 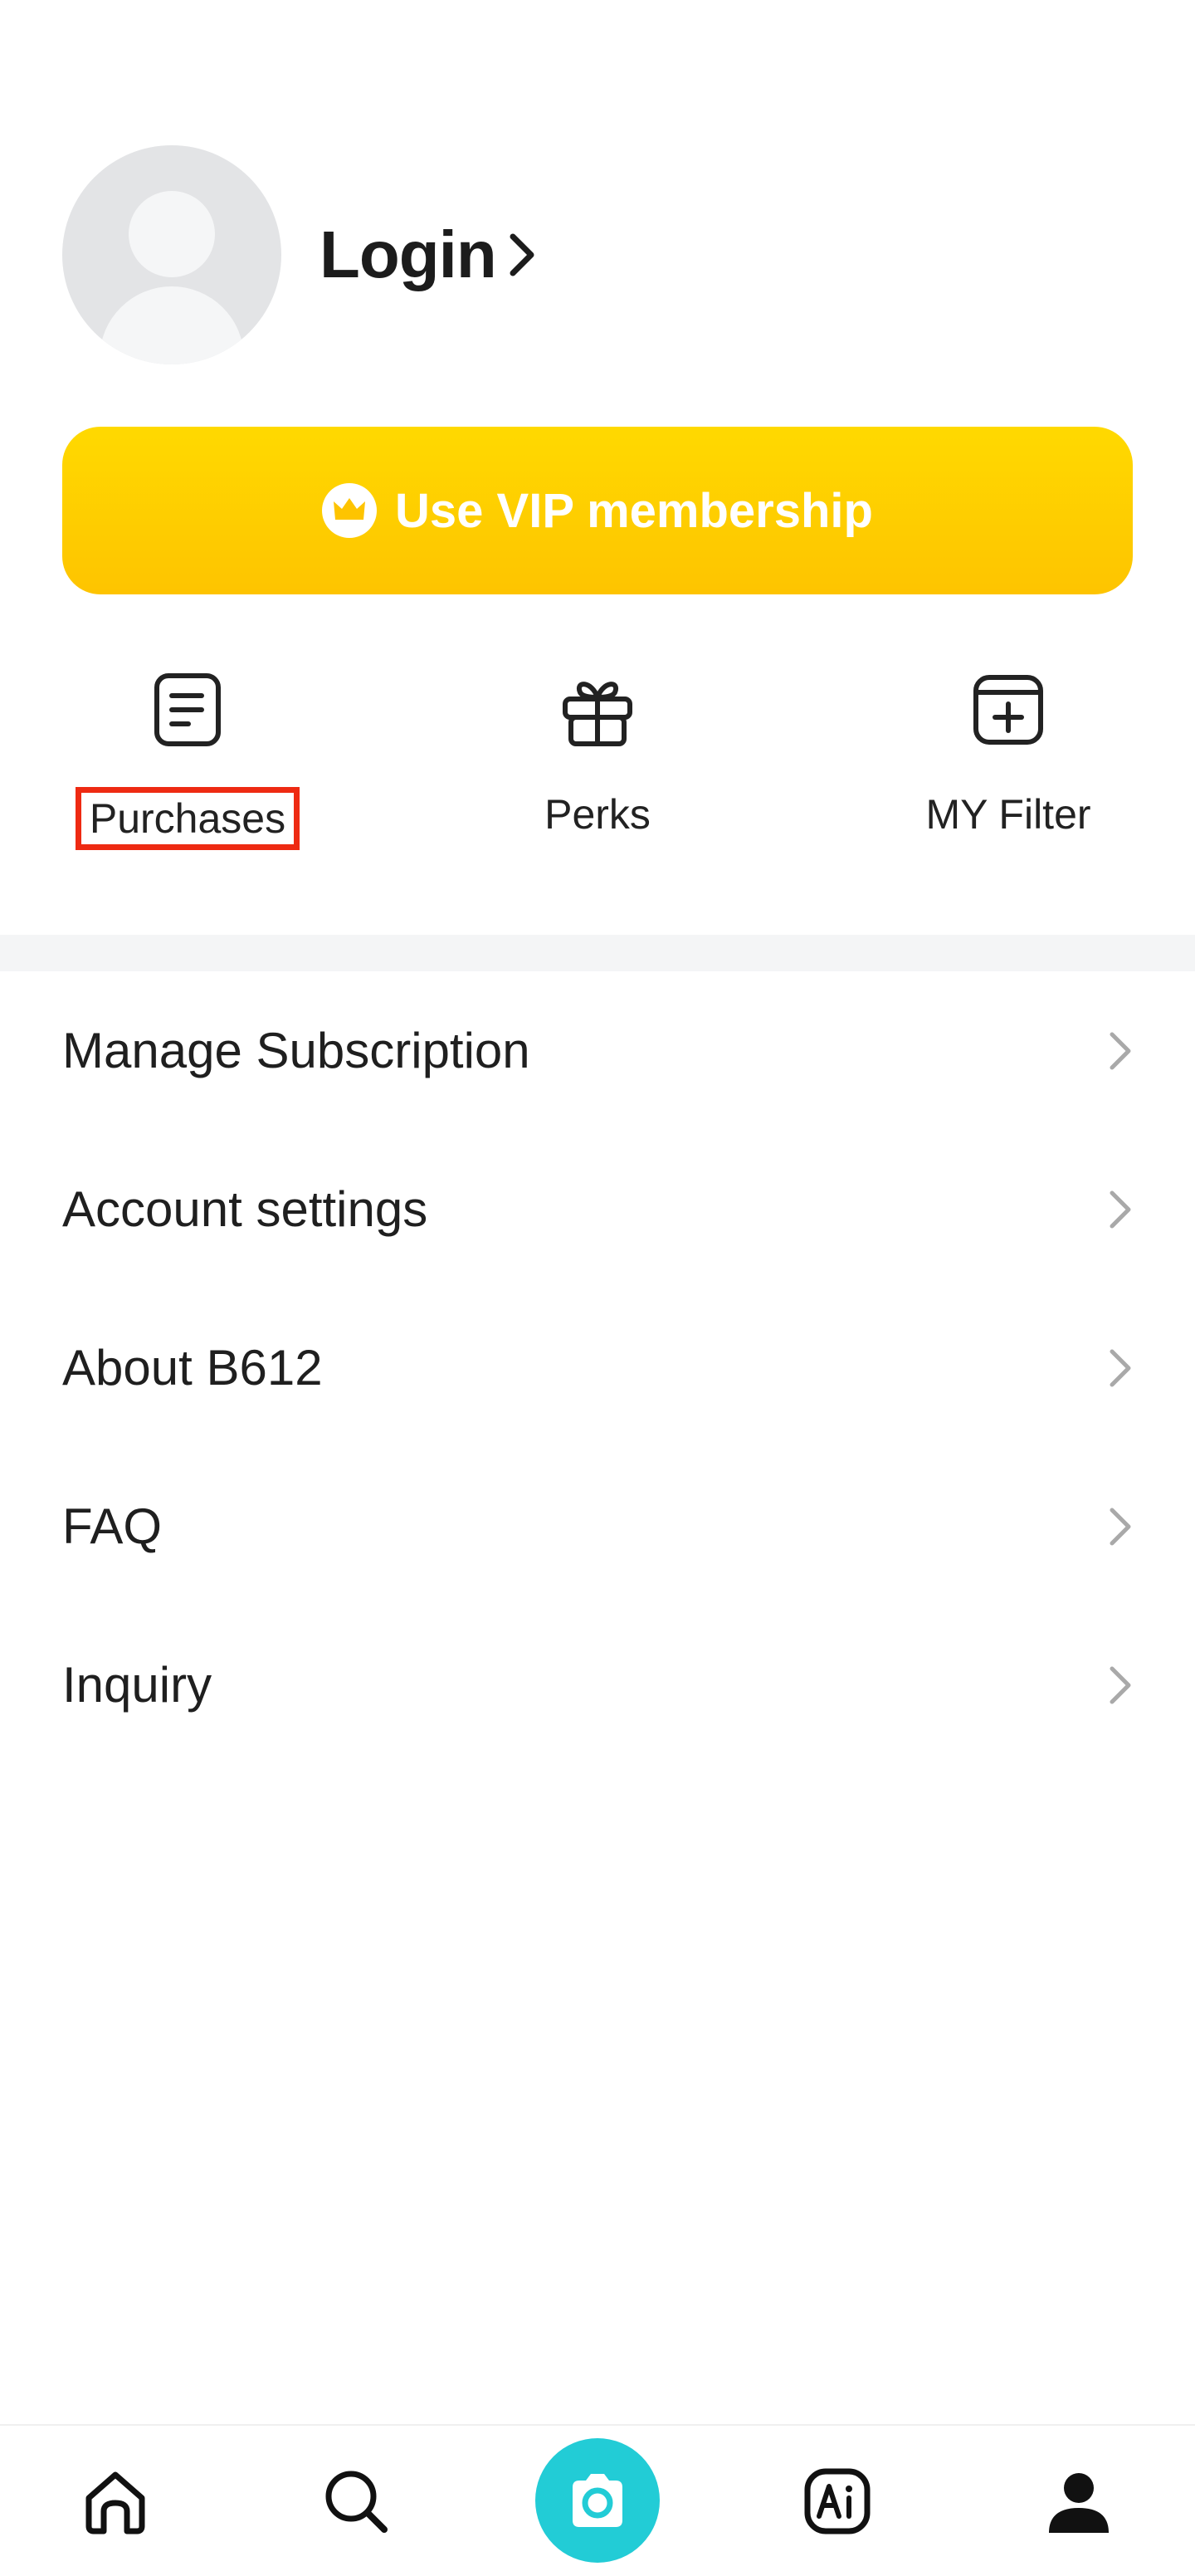 I want to click on purchases-label: Purchases, so click(x=188, y=818).